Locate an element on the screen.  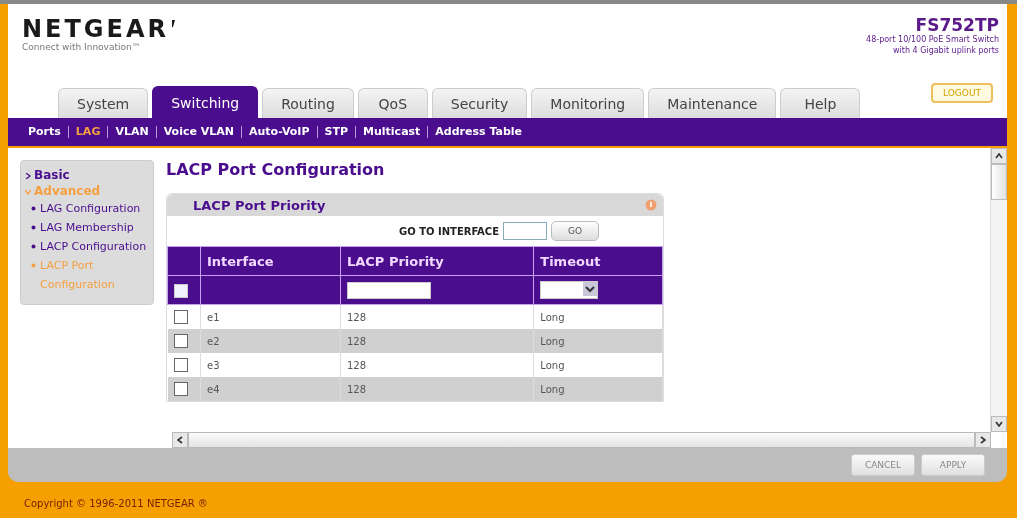
nav-tab: Monitoring is located at coordinates (588, 103).